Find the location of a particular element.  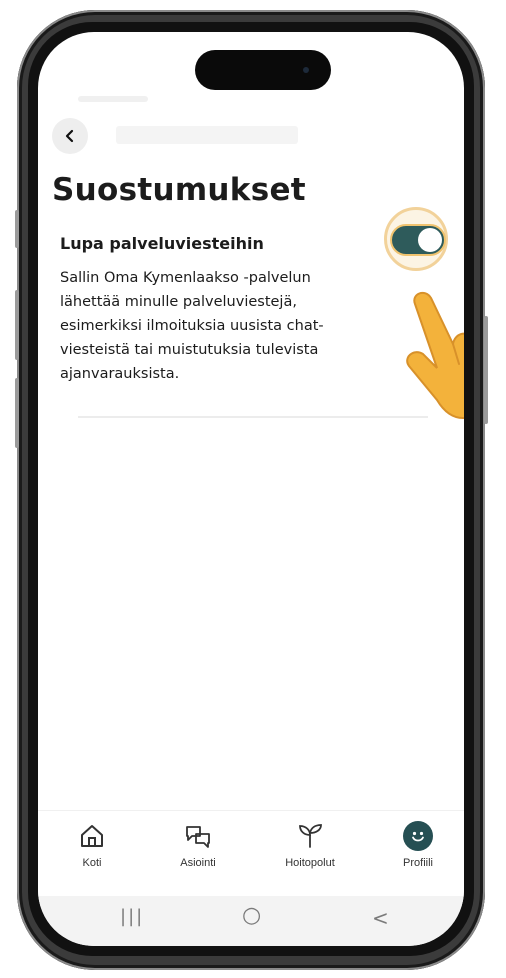

smiley-face is located at coordinates (418, 836).